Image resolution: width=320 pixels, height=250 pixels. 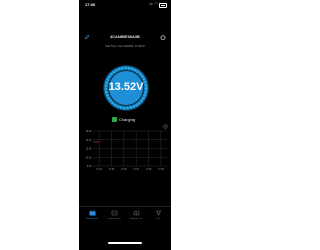 I want to click on voltage-value: 13.52V, so click(x=126, y=87).